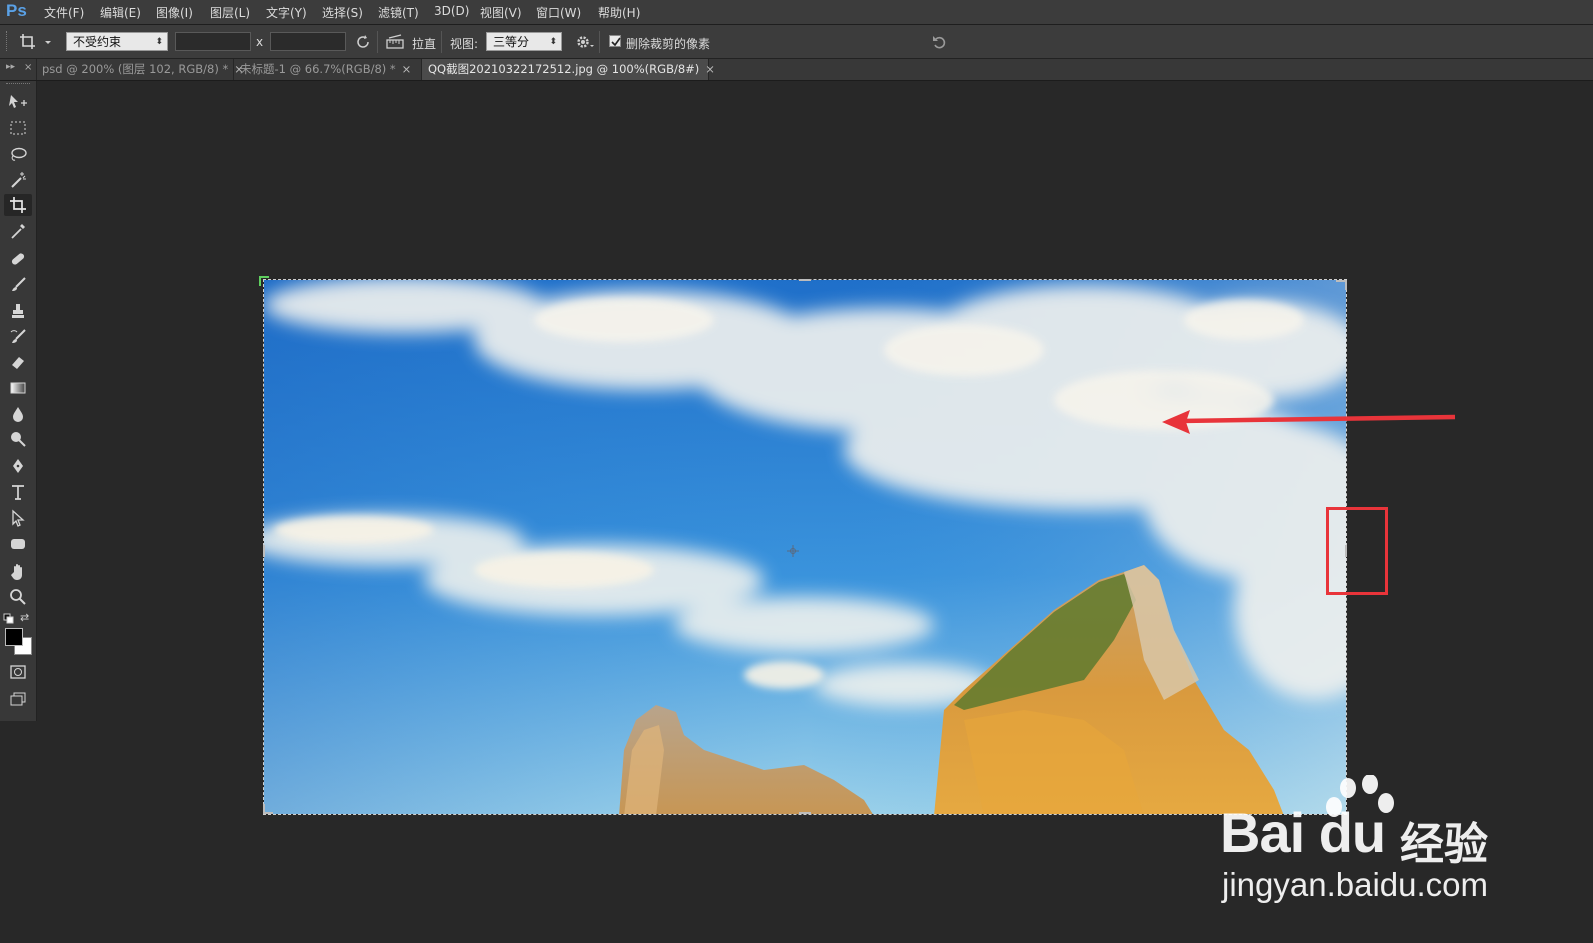 Image resolution: width=1593 pixels, height=943 pixels. Describe the element at coordinates (940, 43) in the screenshot. I see `reset-icon` at that location.